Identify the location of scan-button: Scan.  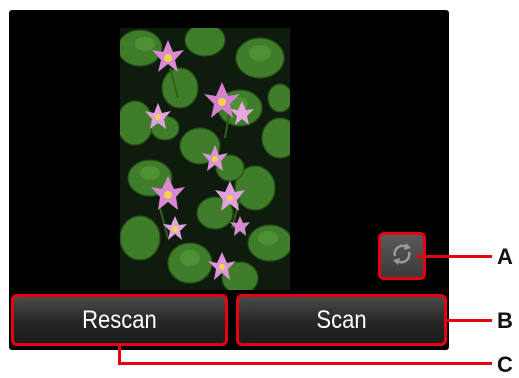
(341, 320).